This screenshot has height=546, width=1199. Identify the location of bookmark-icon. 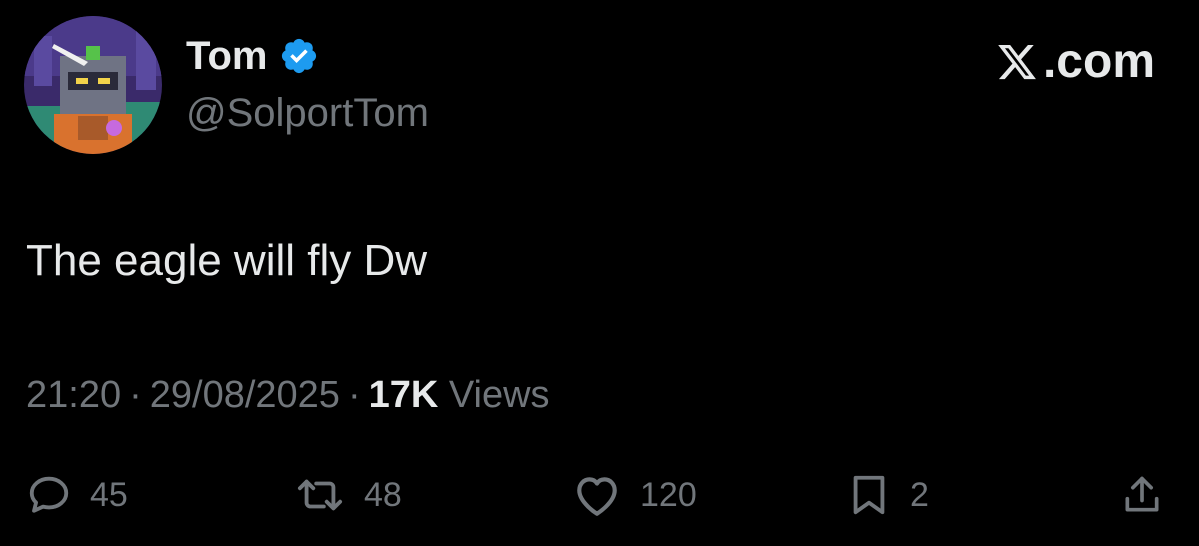
(869, 495).